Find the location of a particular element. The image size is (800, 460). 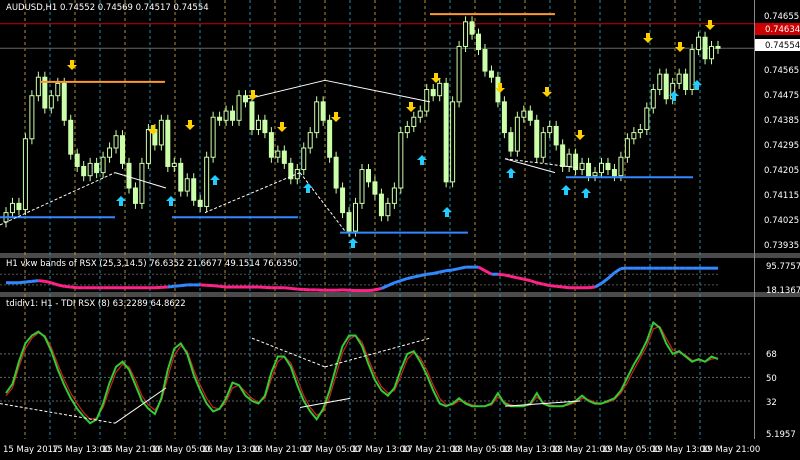

ind1-tick: 18.1367 is located at coordinates (783, 291).